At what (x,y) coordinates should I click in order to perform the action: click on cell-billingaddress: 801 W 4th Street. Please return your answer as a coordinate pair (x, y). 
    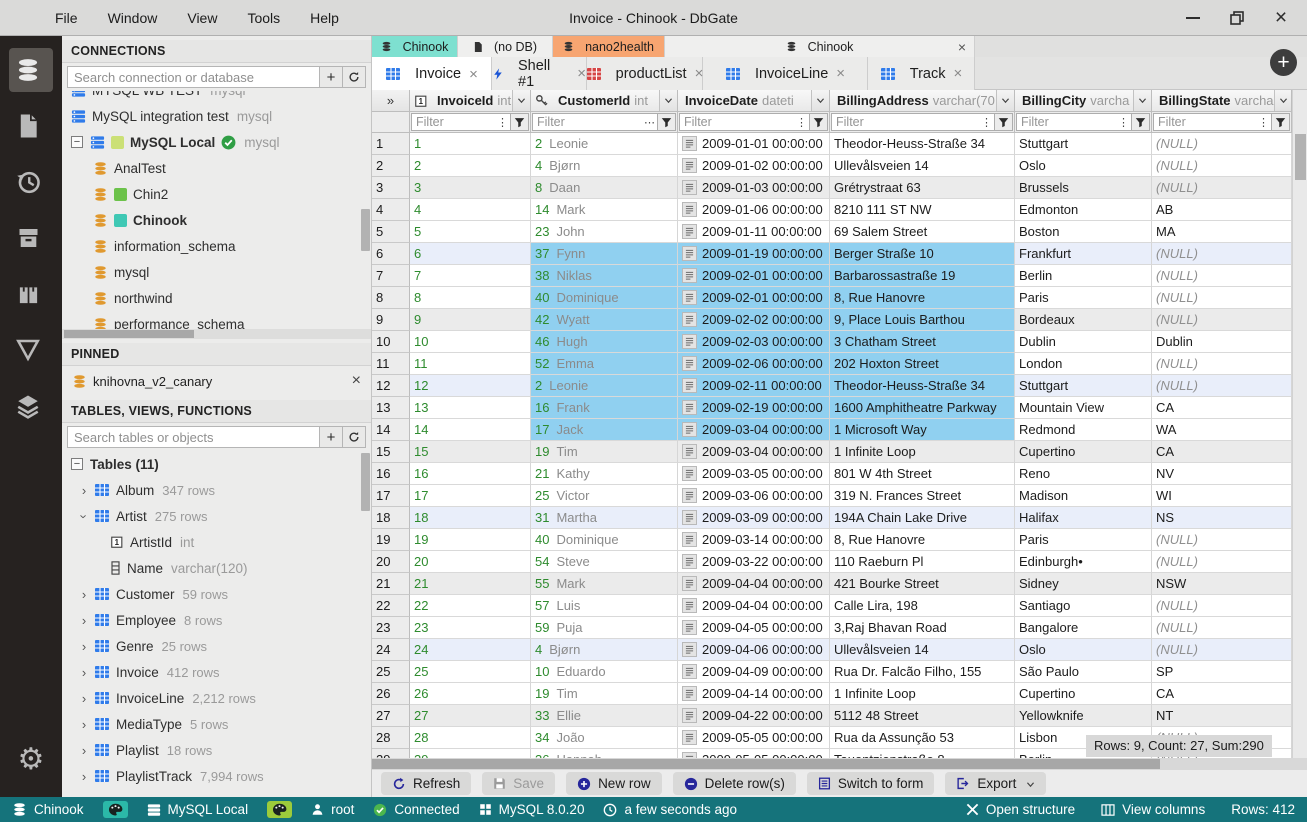
    Looking at the image, I should click on (922, 474).